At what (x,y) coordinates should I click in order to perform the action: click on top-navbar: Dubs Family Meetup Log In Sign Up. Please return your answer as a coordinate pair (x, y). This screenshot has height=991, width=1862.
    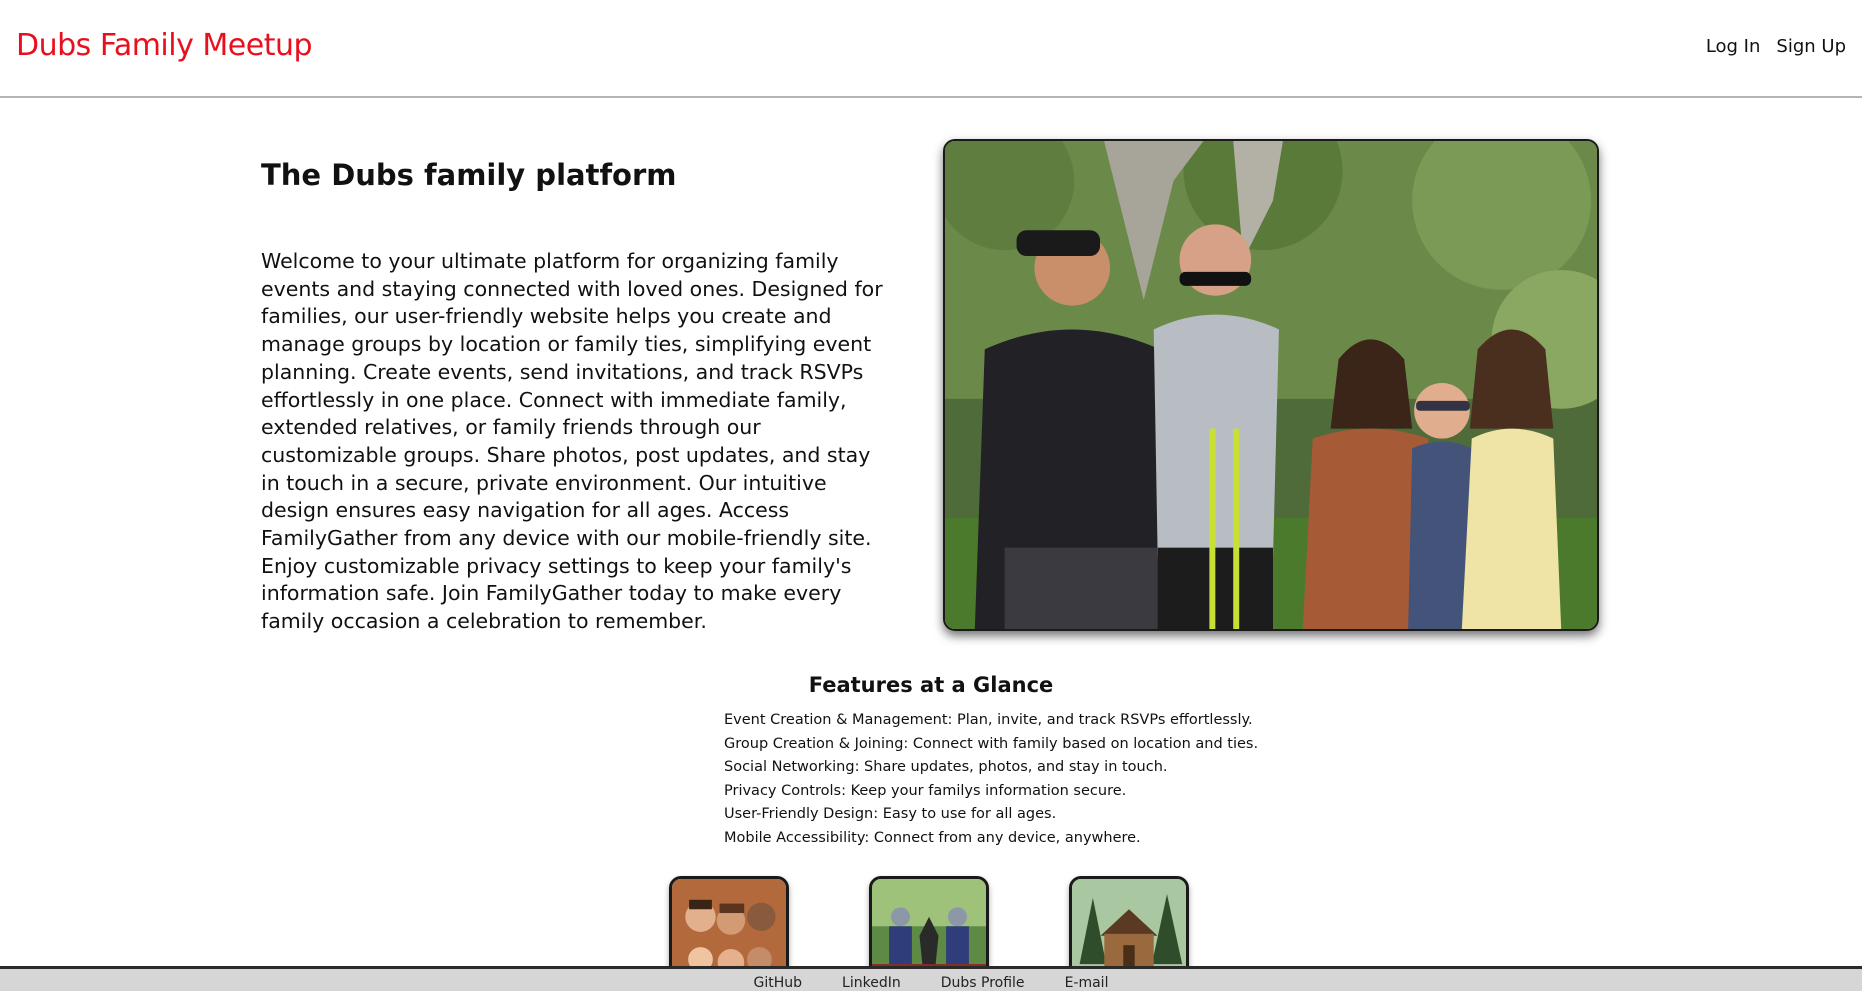
    Looking at the image, I should click on (931, 49).